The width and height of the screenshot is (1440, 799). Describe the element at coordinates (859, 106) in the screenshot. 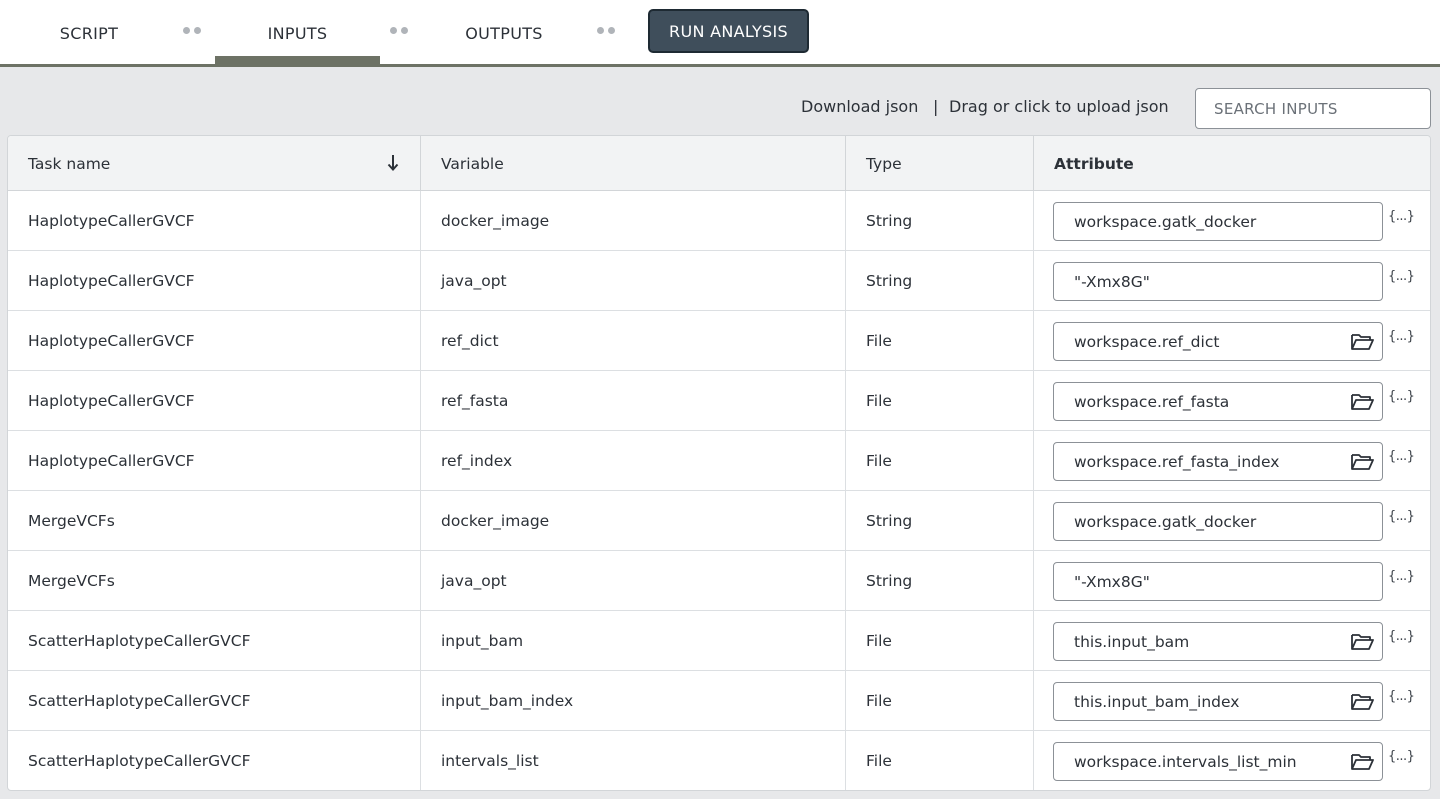

I see `download-json-link: Download json` at that location.